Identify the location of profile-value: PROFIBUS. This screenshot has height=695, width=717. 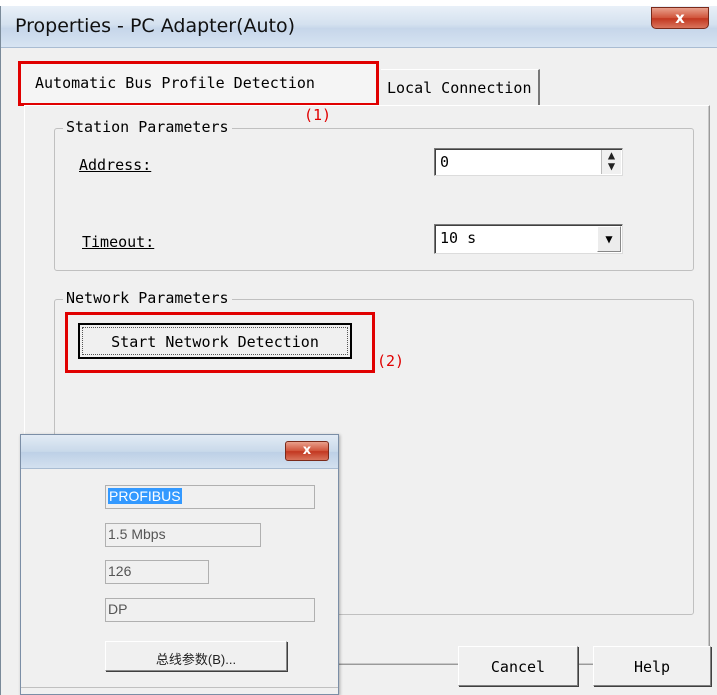
(145, 496).